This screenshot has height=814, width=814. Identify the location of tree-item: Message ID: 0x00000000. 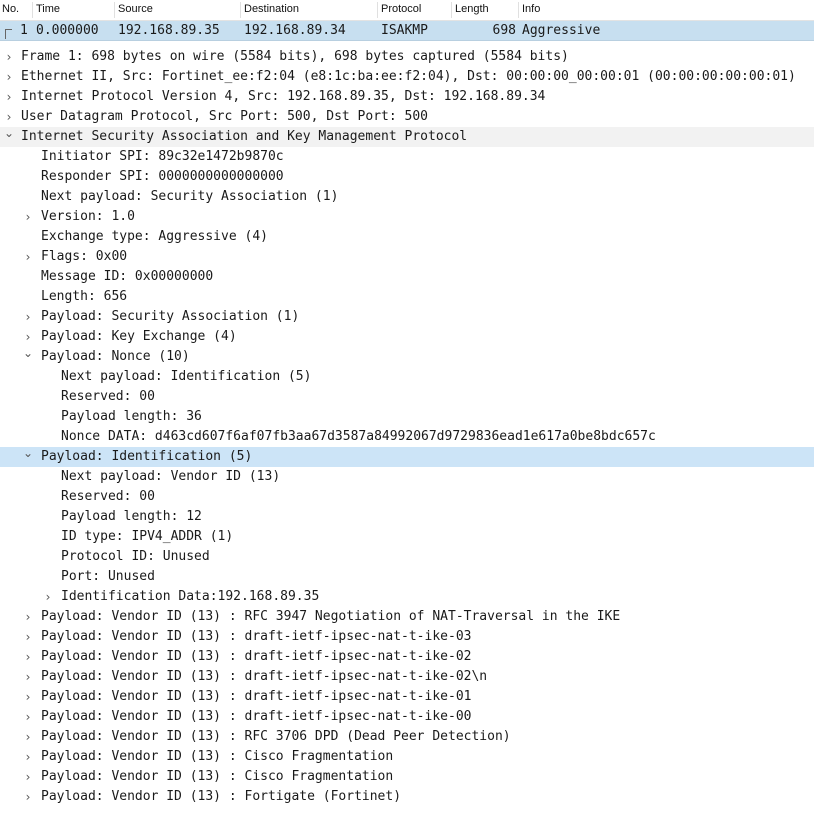
(407, 277).